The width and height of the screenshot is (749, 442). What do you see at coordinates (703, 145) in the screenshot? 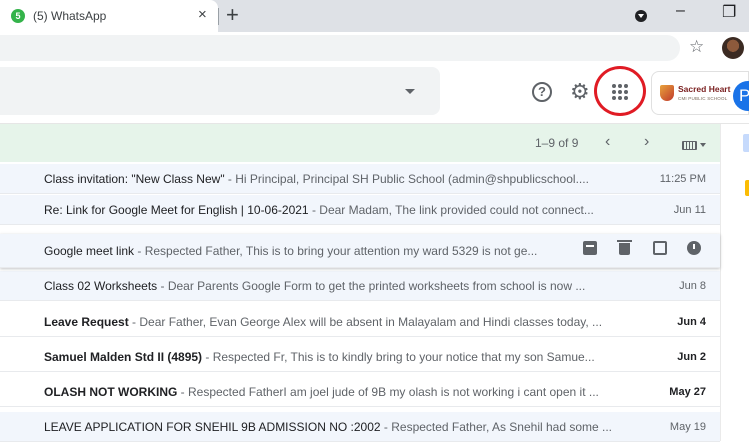
I see `input-tools-dropdown-icon` at bounding box center [703, 145].